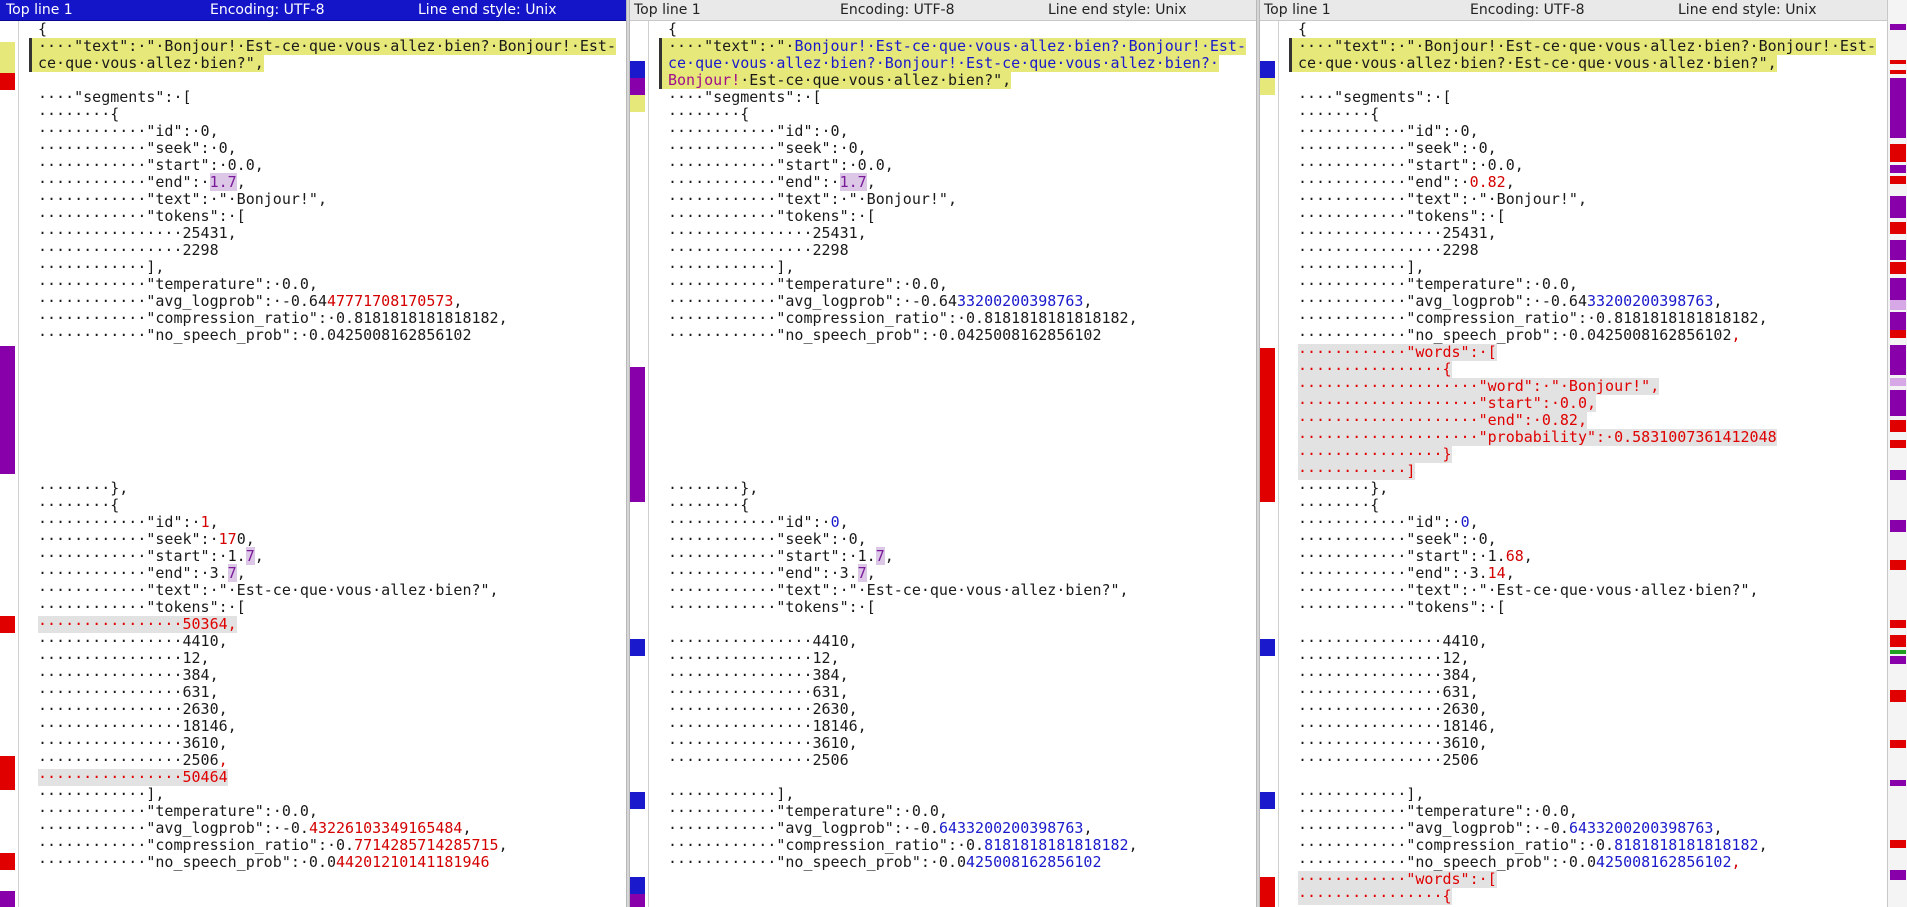 The height and width of the screenshot is (907, 1907). I want to click on diff-value: 425008162856102, so click(1664, 862).